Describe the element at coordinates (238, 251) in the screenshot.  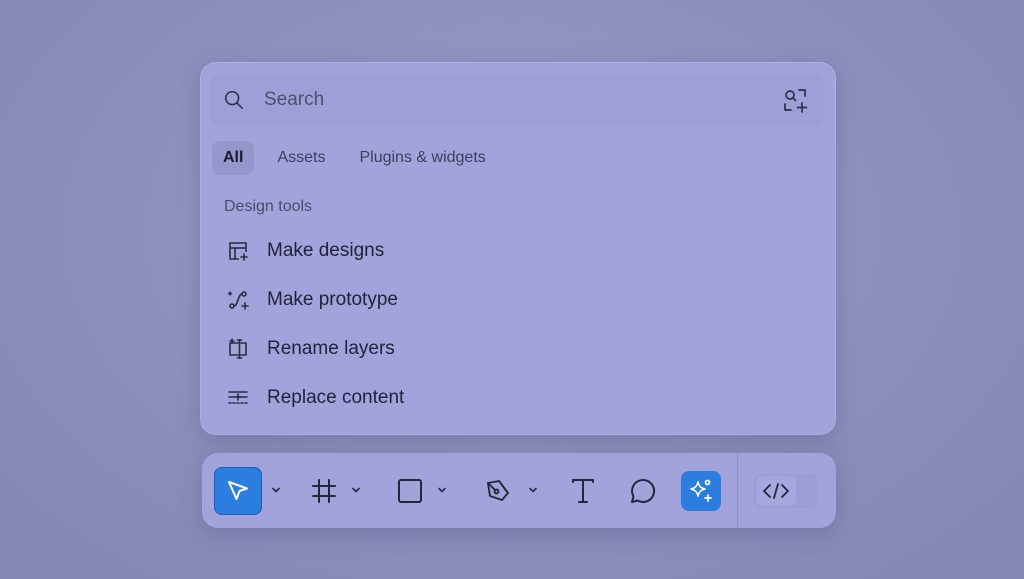
I see `make-designs-icon` at that location.